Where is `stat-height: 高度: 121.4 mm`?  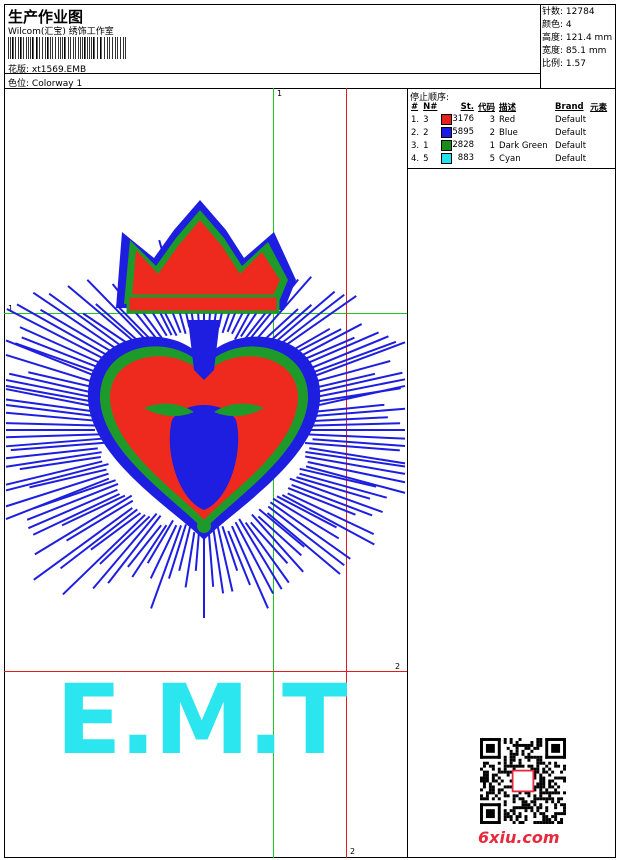
stat-height: 高度: 121.4 mm is located at coordinates (577, 38).